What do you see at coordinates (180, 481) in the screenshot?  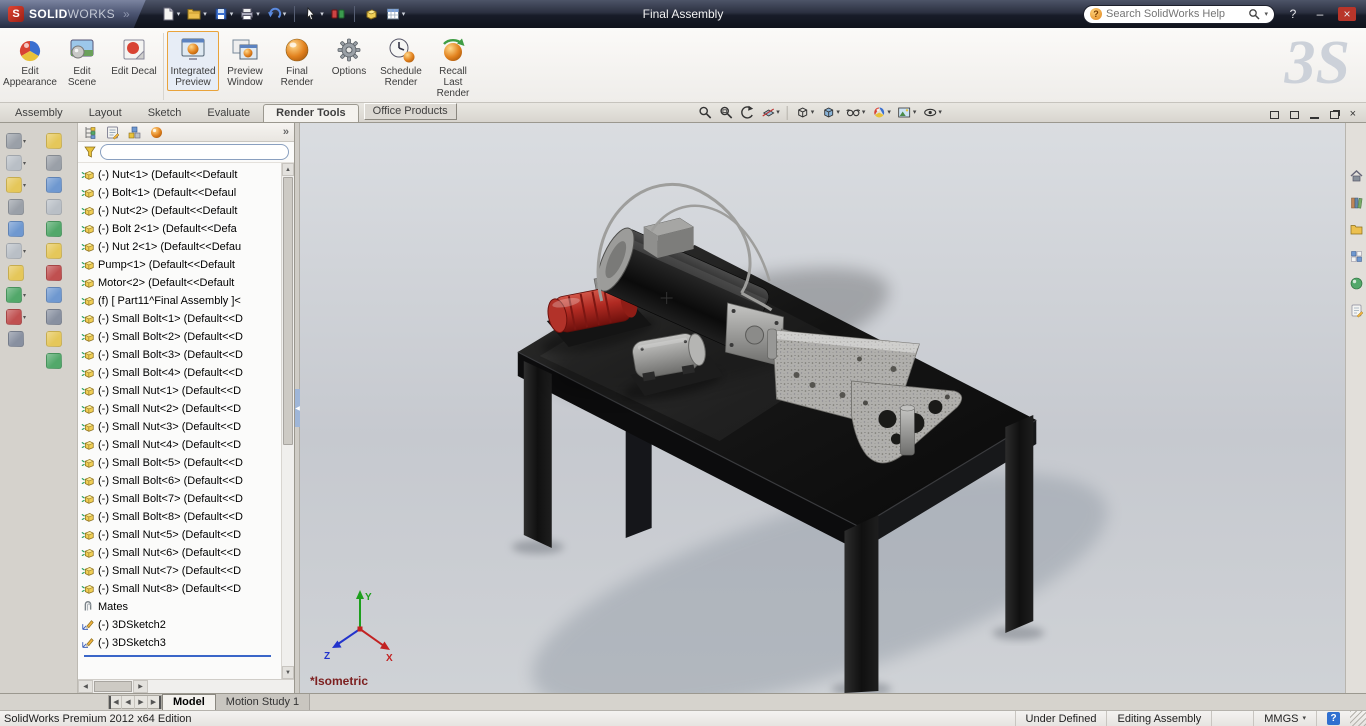 I see `tree-item: (-) Small Bolt<6> (Default<<D` at bounding box center [180, 481].